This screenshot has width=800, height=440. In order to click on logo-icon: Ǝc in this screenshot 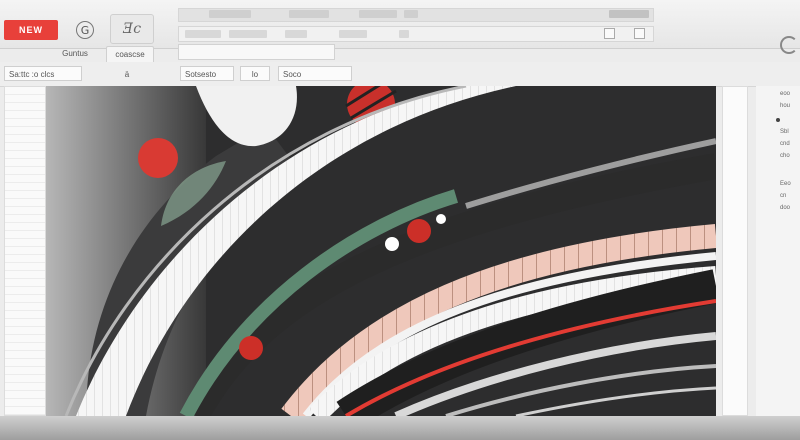, I will do `click(132, 29)`.